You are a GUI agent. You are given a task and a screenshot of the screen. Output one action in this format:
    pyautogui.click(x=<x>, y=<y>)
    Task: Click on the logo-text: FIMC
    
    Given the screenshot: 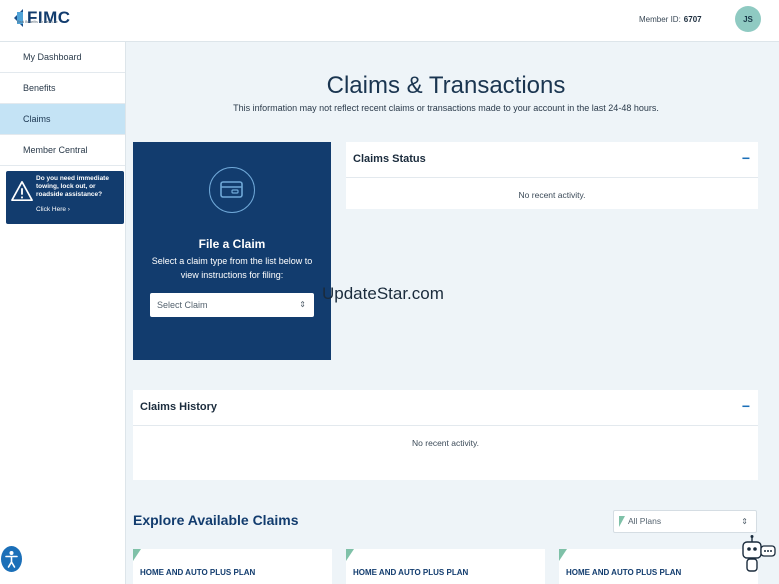 What is the action you would take?
    pyautogui.click(x=49, y=17)
    